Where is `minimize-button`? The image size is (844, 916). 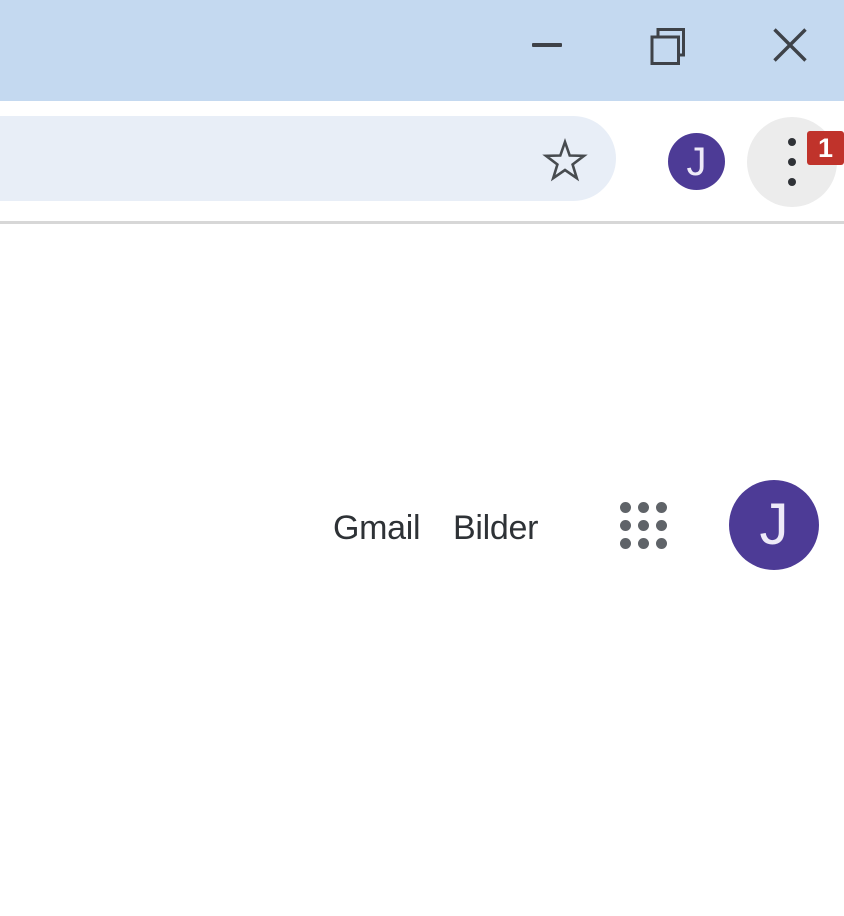
minimize-button is located at coordinates (547, 45).